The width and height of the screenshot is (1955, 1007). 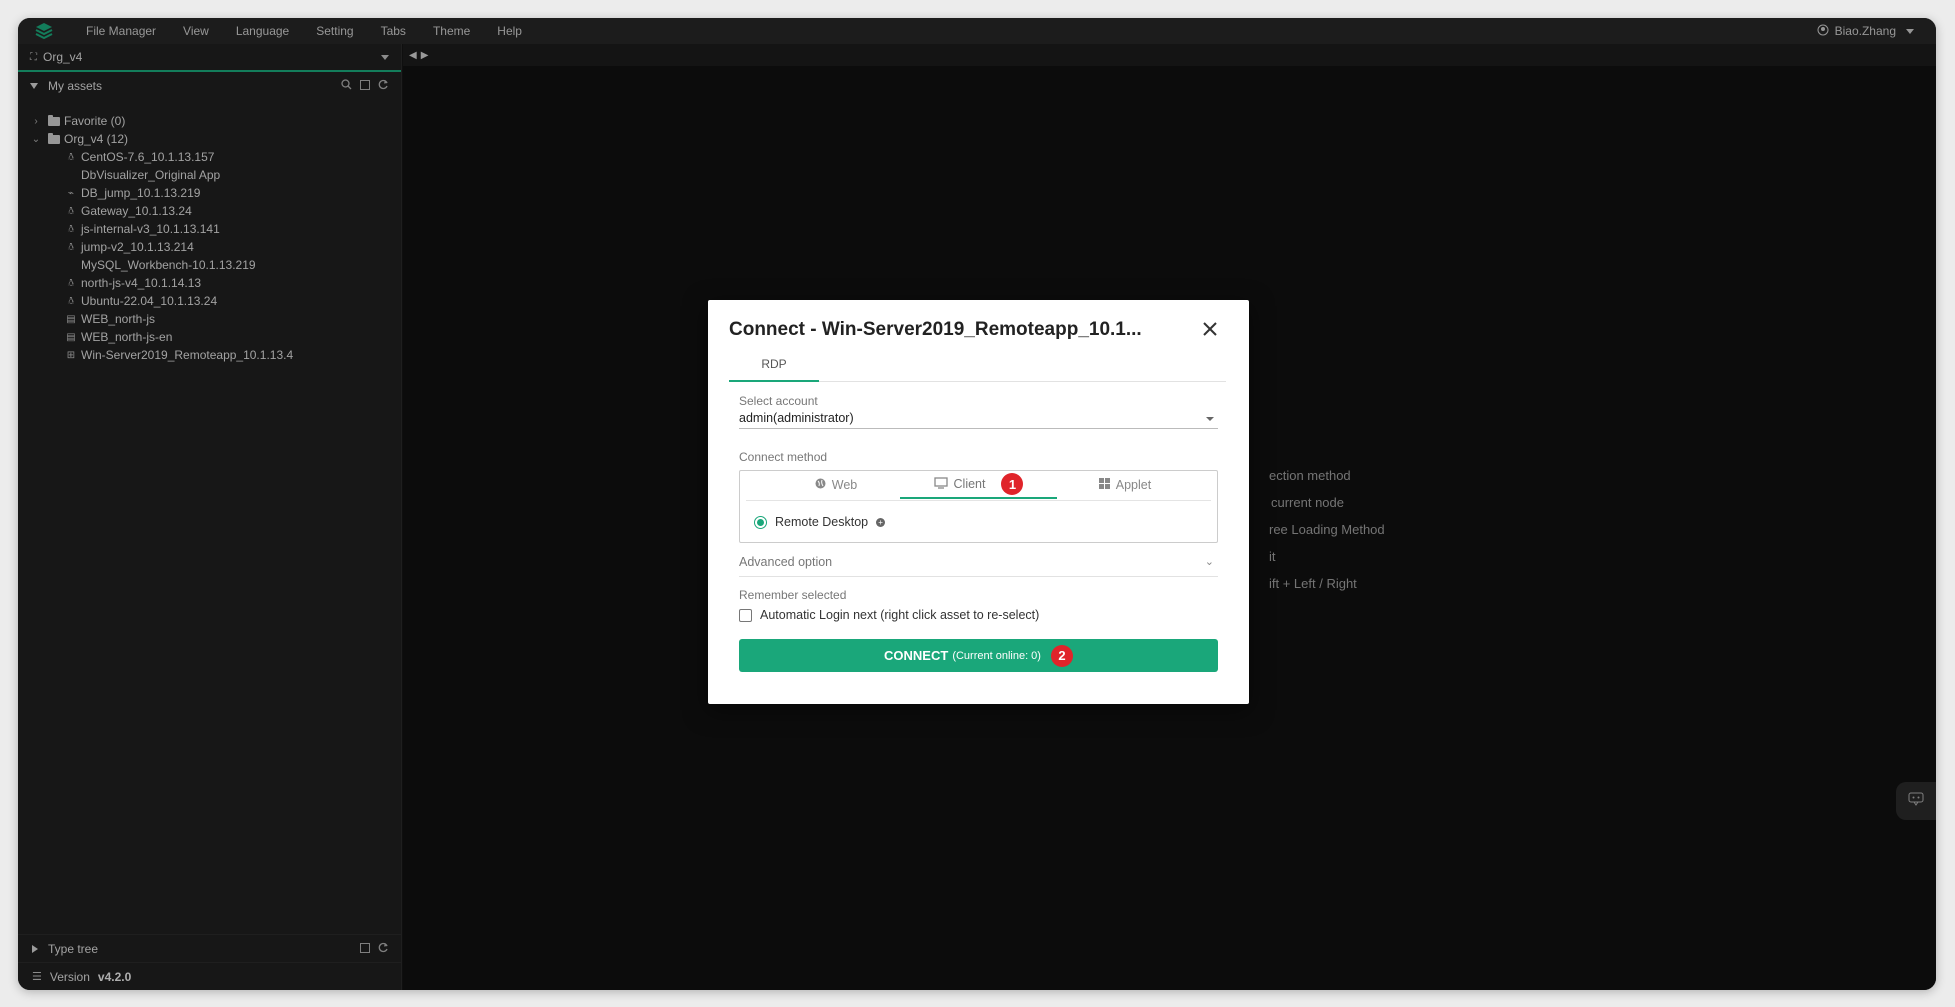 What do you see at coordinates (783, 457) in the screenshot?
I see `connect-method-label: Connect method` at bounding box center [783, 457].